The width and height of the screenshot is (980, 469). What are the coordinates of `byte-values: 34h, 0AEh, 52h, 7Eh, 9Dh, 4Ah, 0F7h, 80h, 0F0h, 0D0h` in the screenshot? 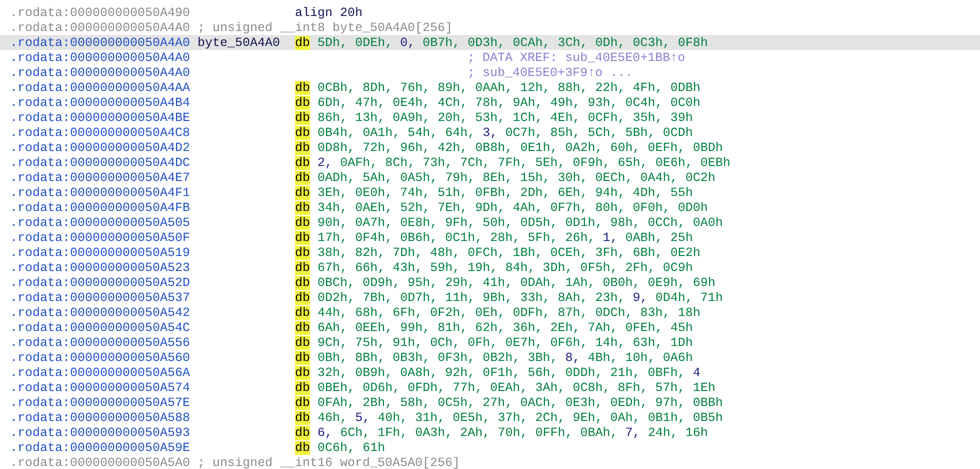 It's located at (513, 207).